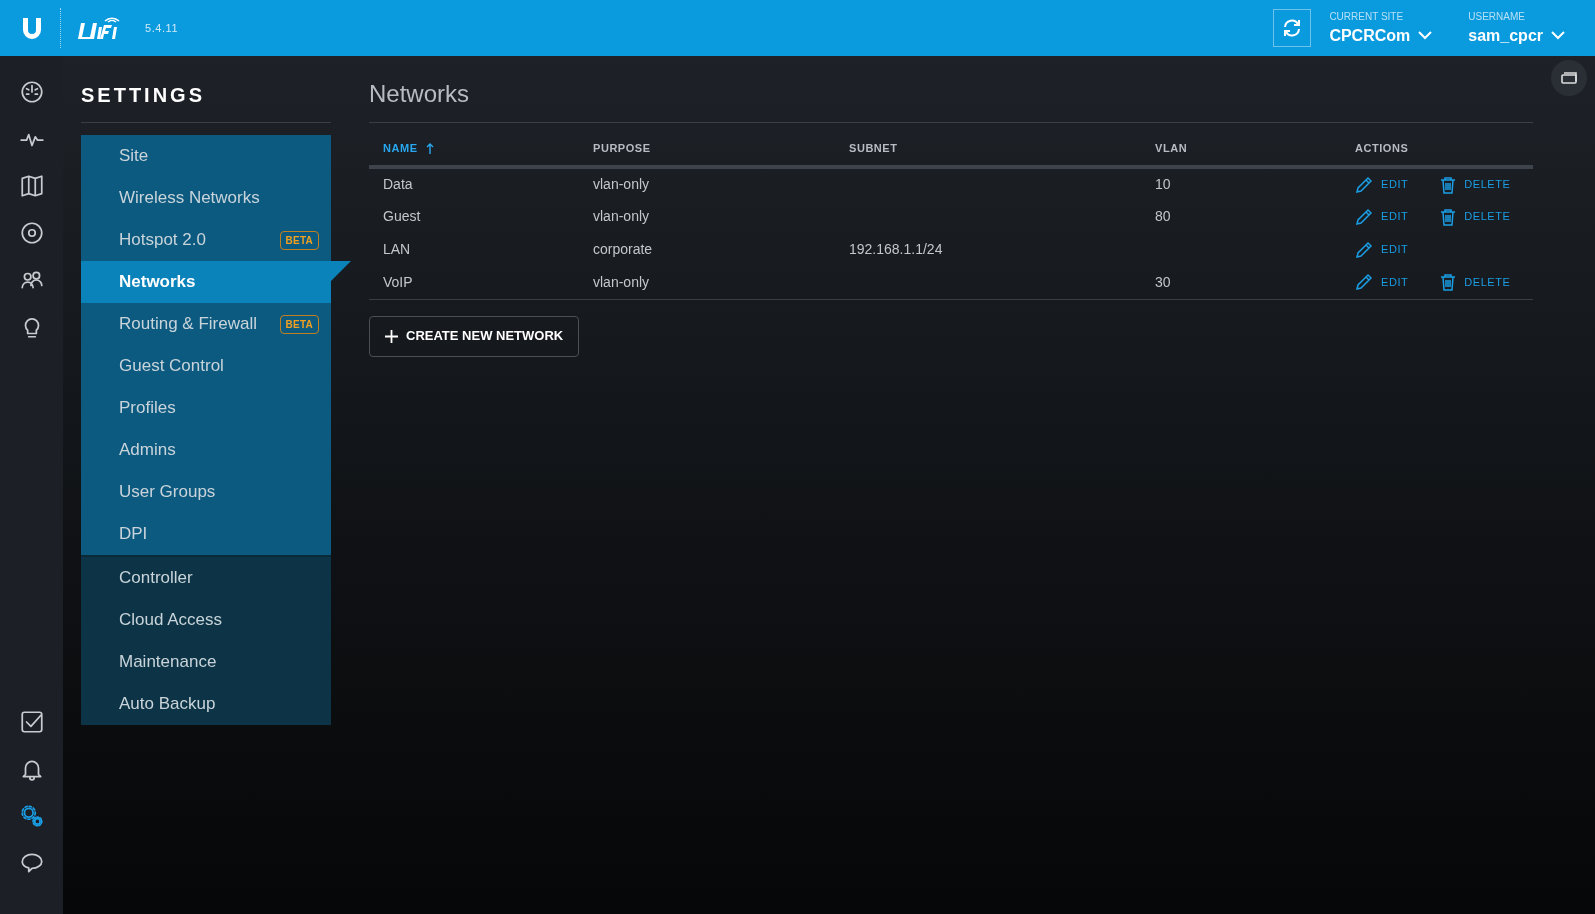 The image size is (1595, 914). What do you see at coordinates (206, 198) in the screenshot?
I see `settings-menu-item: Wireless Networks` at bounding box center [206, 198].